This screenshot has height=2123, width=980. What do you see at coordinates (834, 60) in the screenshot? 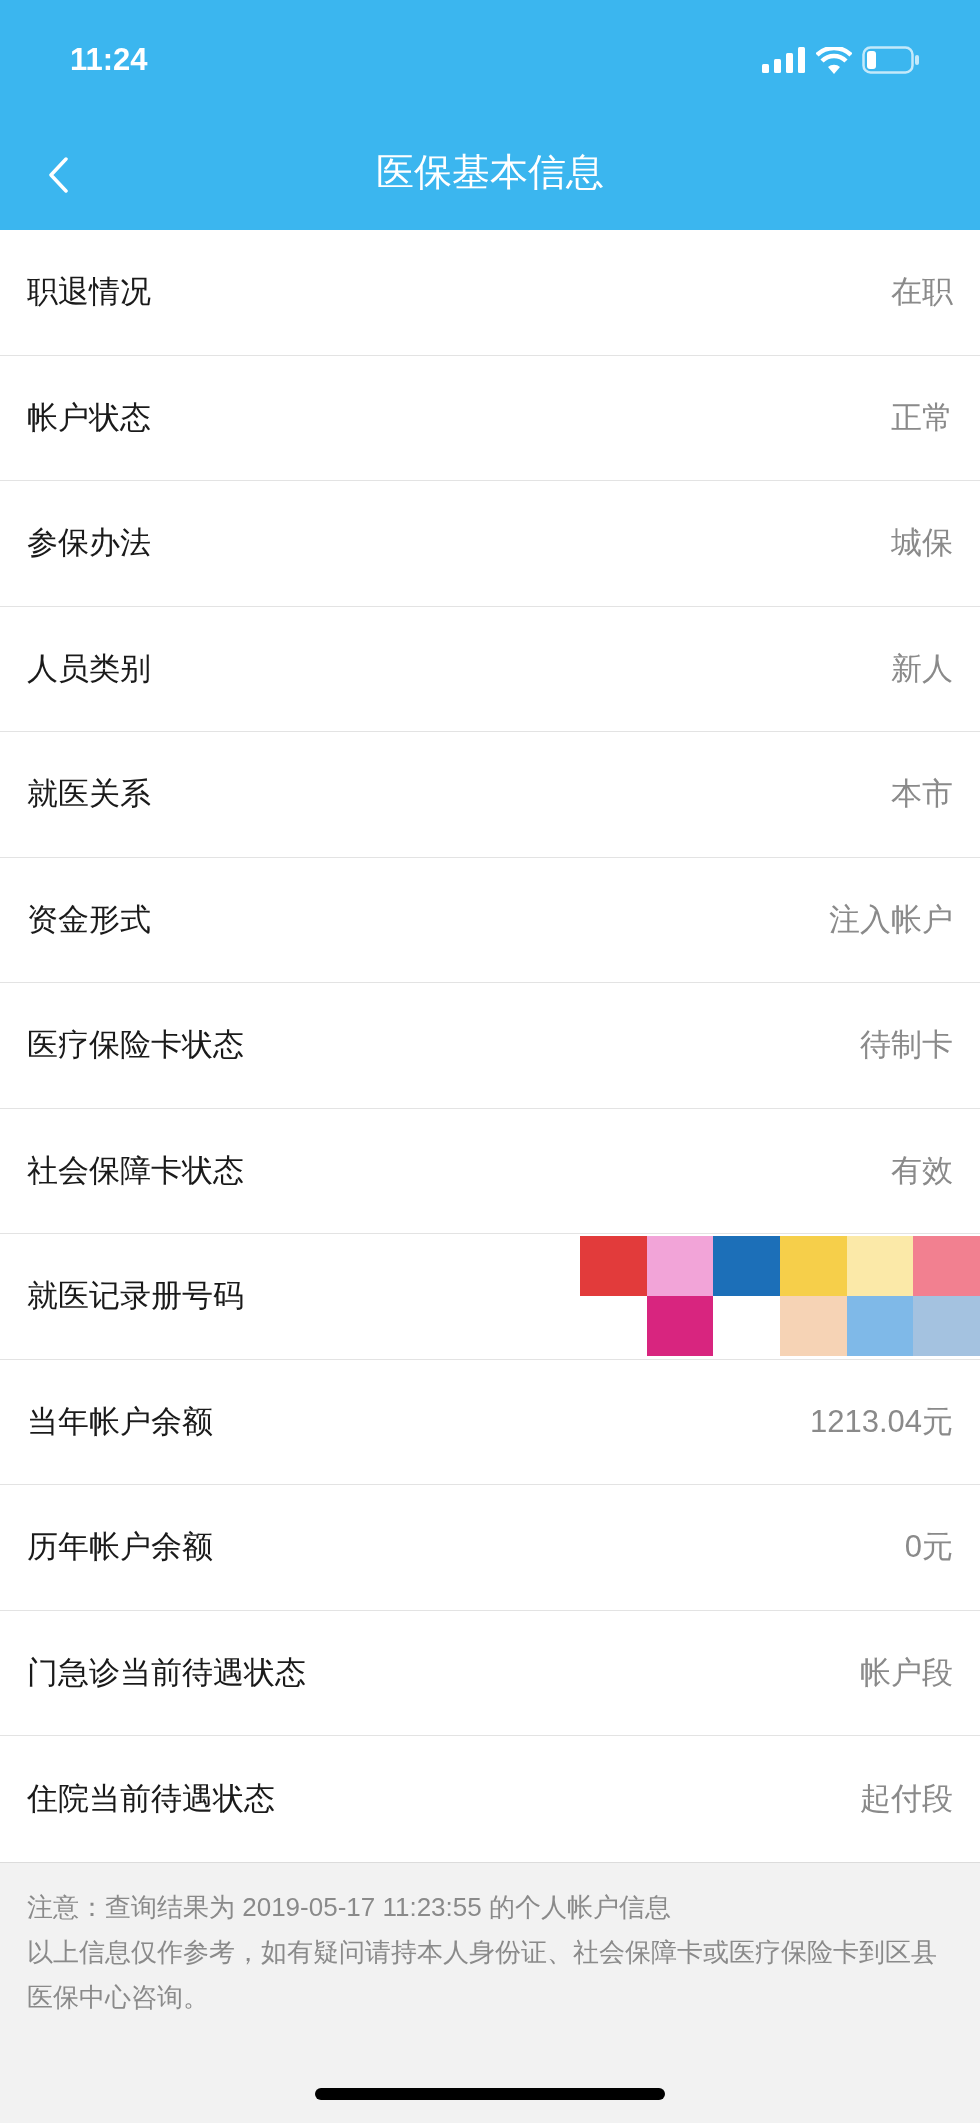
I see `wifi-icon` at bounding box center [834, 60].